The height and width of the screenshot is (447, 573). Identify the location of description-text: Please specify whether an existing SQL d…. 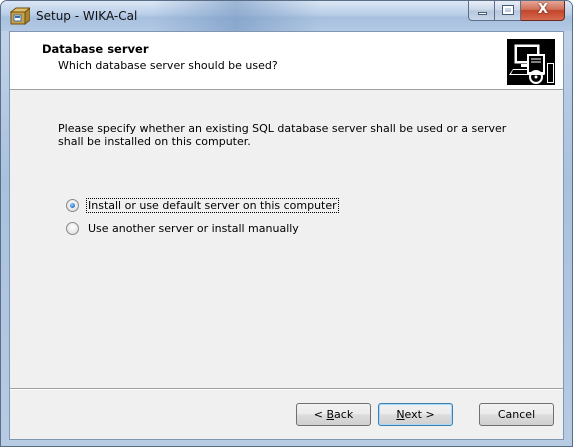
(282, 135).